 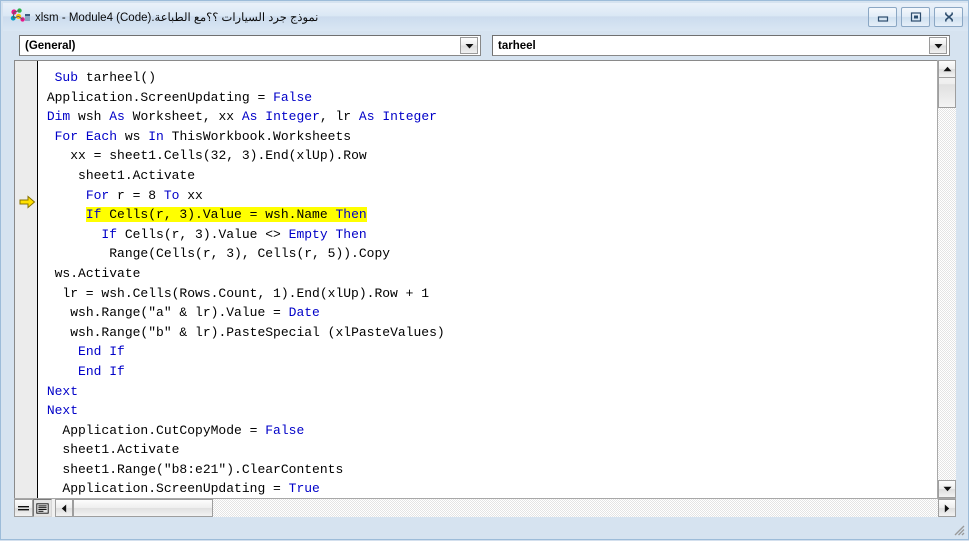 I want to click on code-line: Range(Cells(r, 3), Cells(r, 5)).Copy, so click(x=489, y=254).